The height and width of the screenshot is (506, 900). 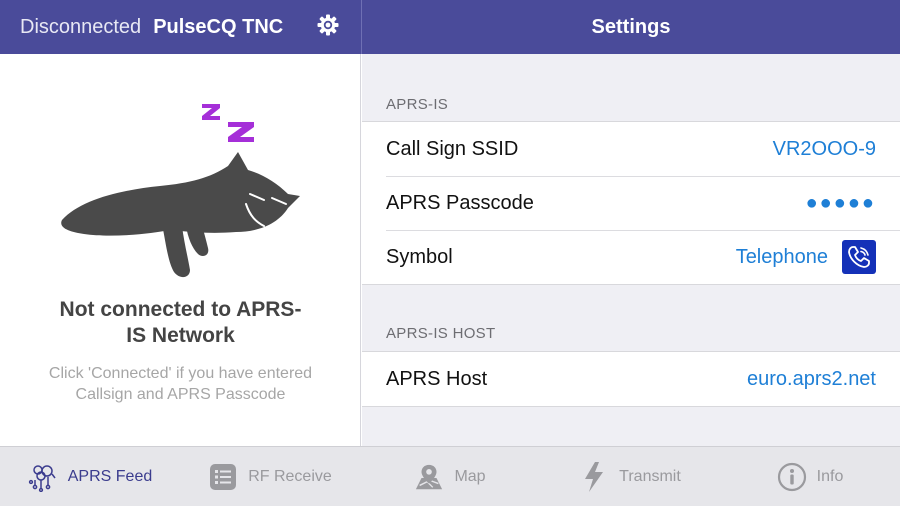 What do you see at coordinates (80, 27) in the screenshot?
I see `connection-status: Disconnected` at bounding box center [80, 27].